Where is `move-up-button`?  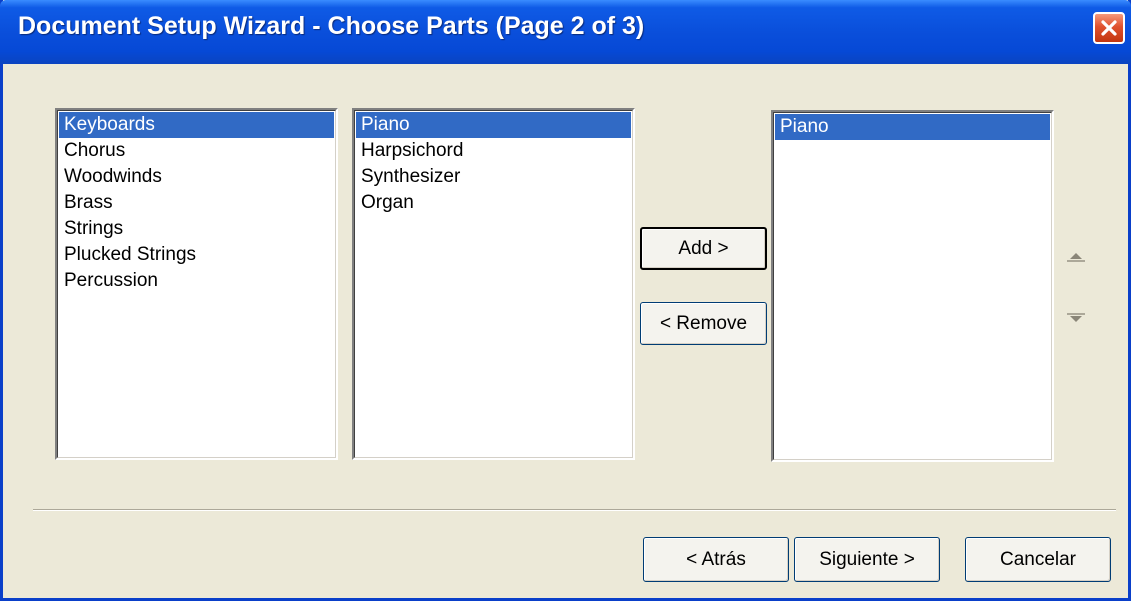 move-up-button is located at coordinates (1076, 256).